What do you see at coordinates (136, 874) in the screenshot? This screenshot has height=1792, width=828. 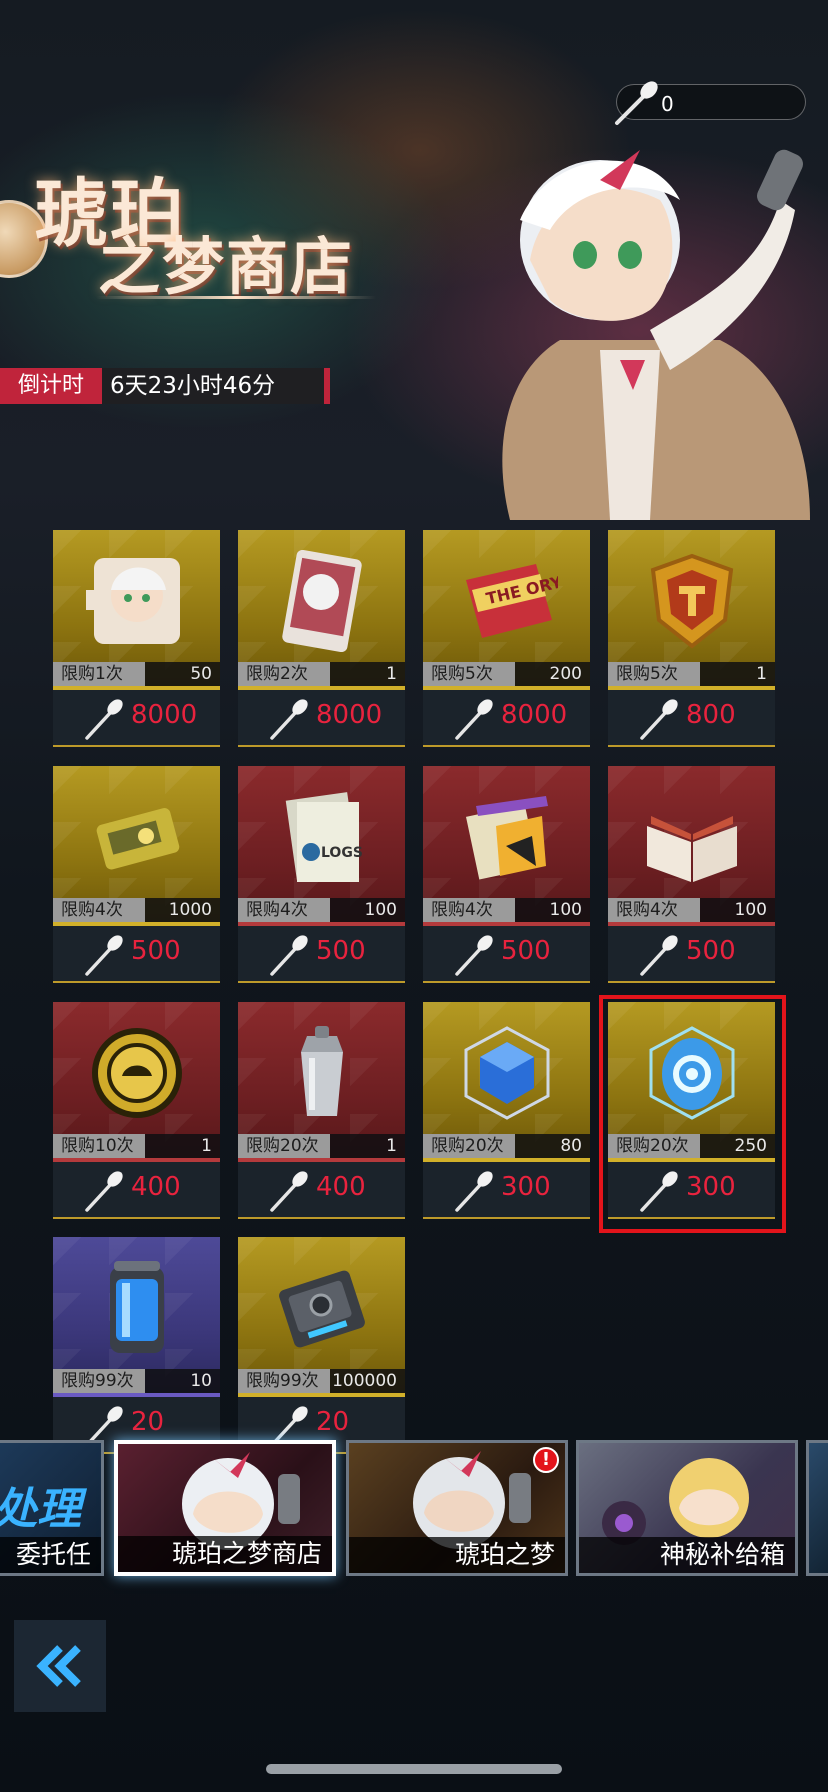 I see `shop-item: 限购4次 1000 500` at bounding box center [136, 874].